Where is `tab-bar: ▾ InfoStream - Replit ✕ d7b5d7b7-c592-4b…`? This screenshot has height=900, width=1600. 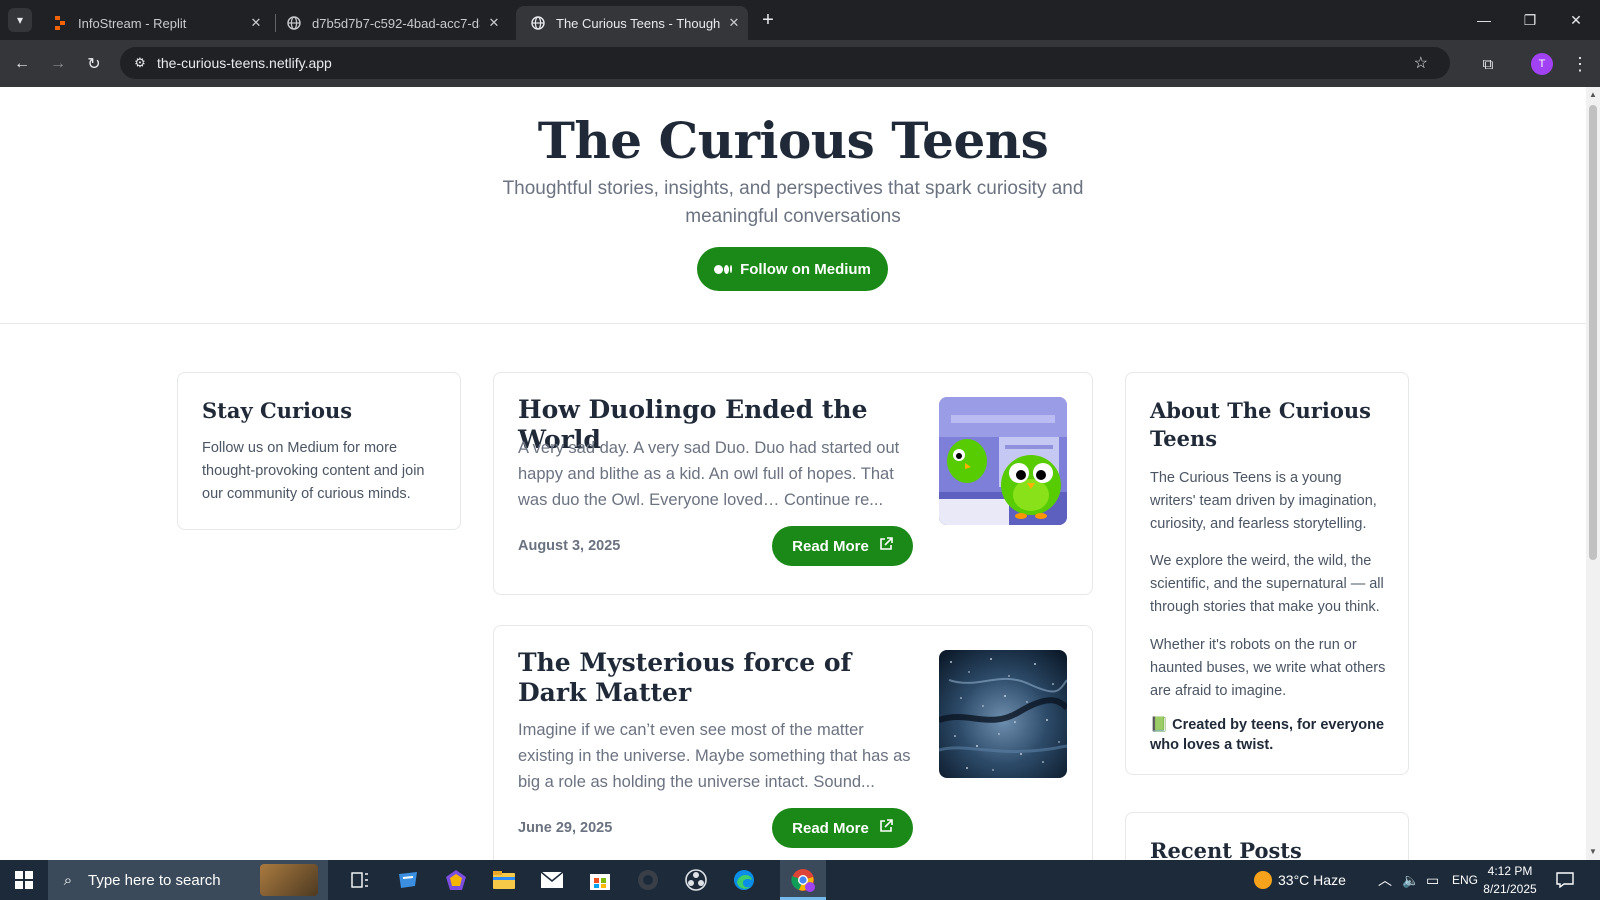 tab-bar: ▾ InfoStream - Replit ✕ d7b5d7b7-c592-4b… is located at coordinates (800, 20).